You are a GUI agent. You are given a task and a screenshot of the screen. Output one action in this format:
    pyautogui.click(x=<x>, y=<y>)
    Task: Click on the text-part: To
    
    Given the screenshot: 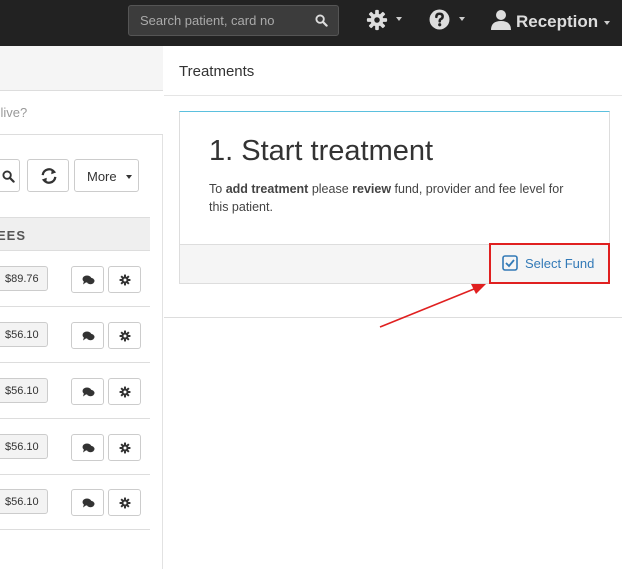 What is the action you would take?
    pyautogui.click(x=217, y=189)
    